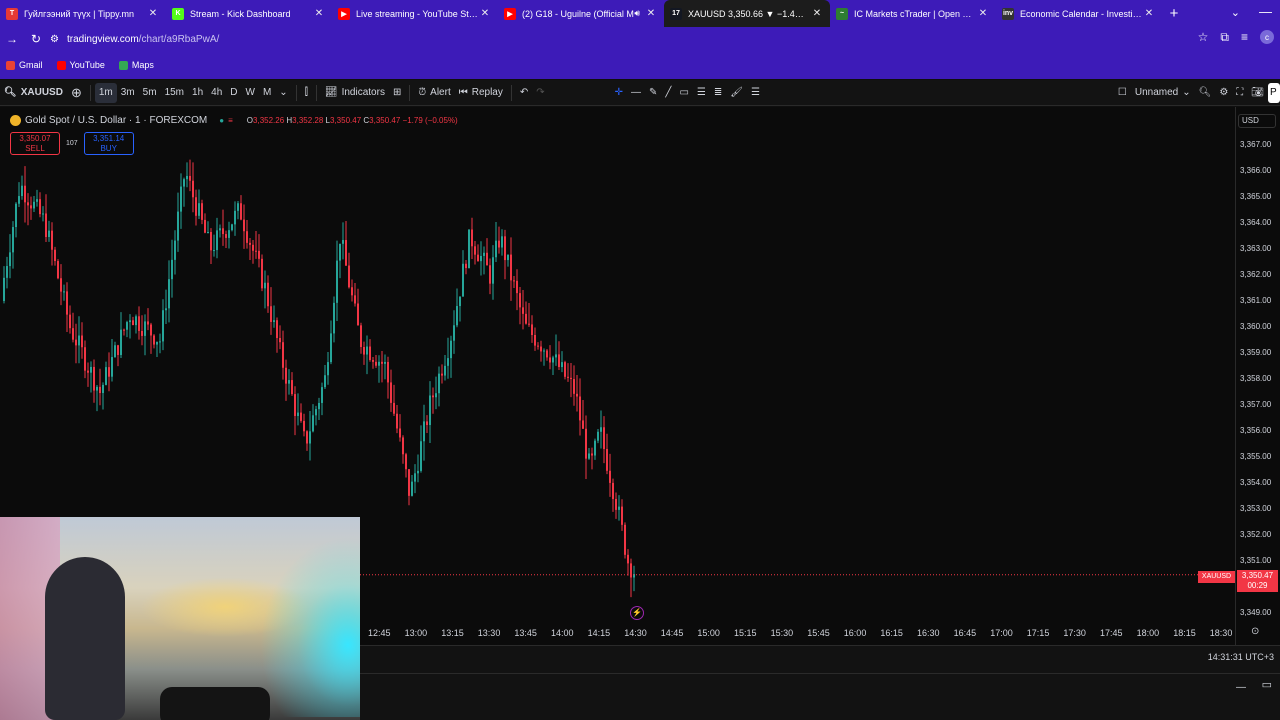 Image resolution: width=1280 pixels, height=720 pixels. Describe the element at coordinates (1255, 631) in the screenshot. I see `axis-settings-icon: ⊙` at that location.